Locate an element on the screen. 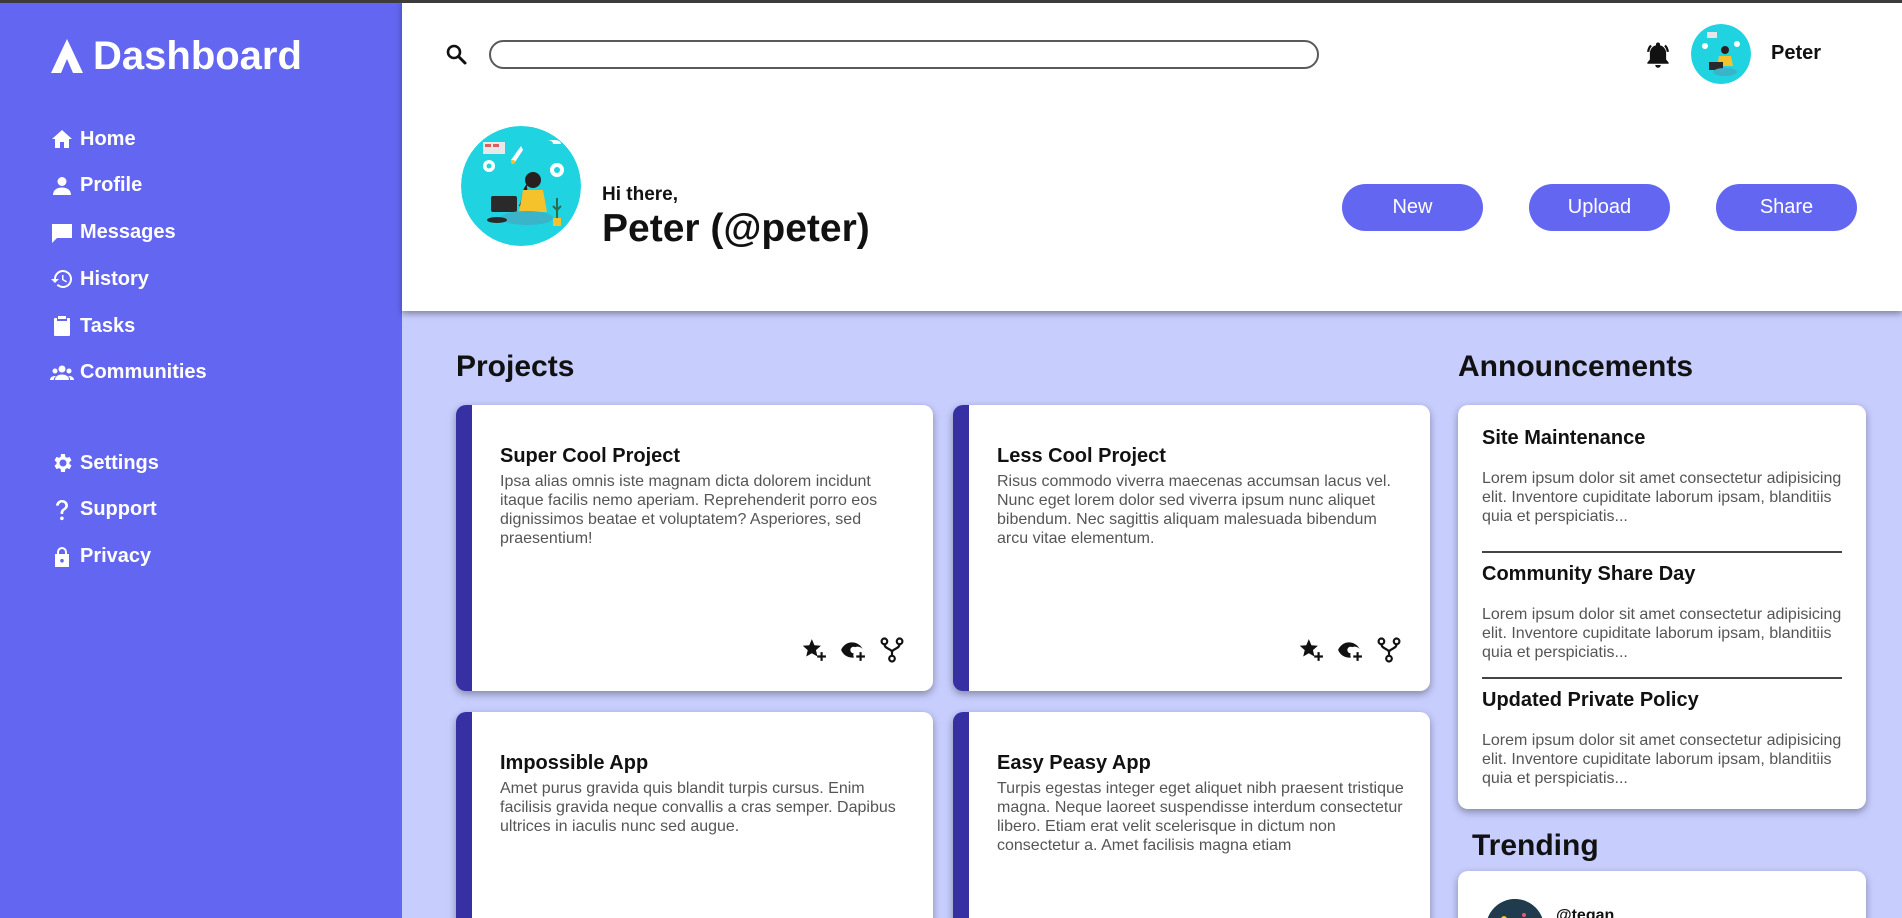  bell-icon is located at coordinates (1658, 55).